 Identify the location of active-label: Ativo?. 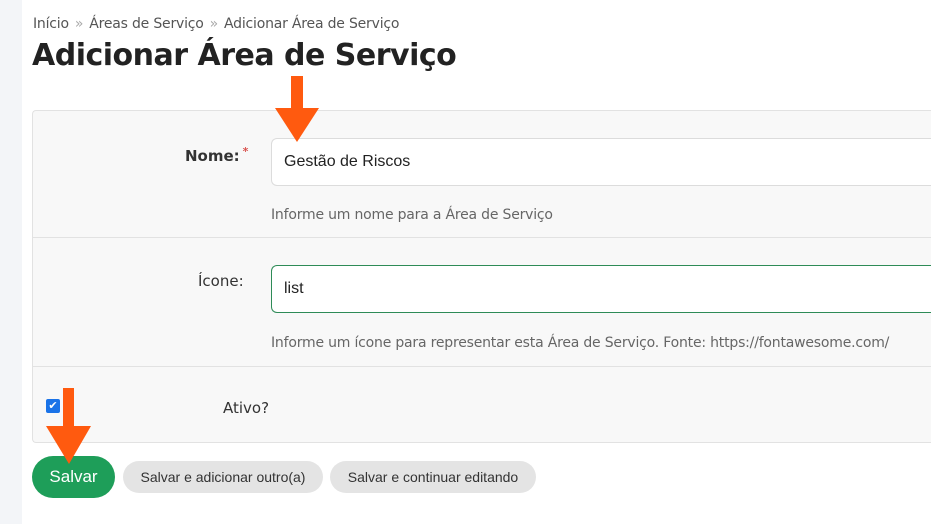
(246, 408).